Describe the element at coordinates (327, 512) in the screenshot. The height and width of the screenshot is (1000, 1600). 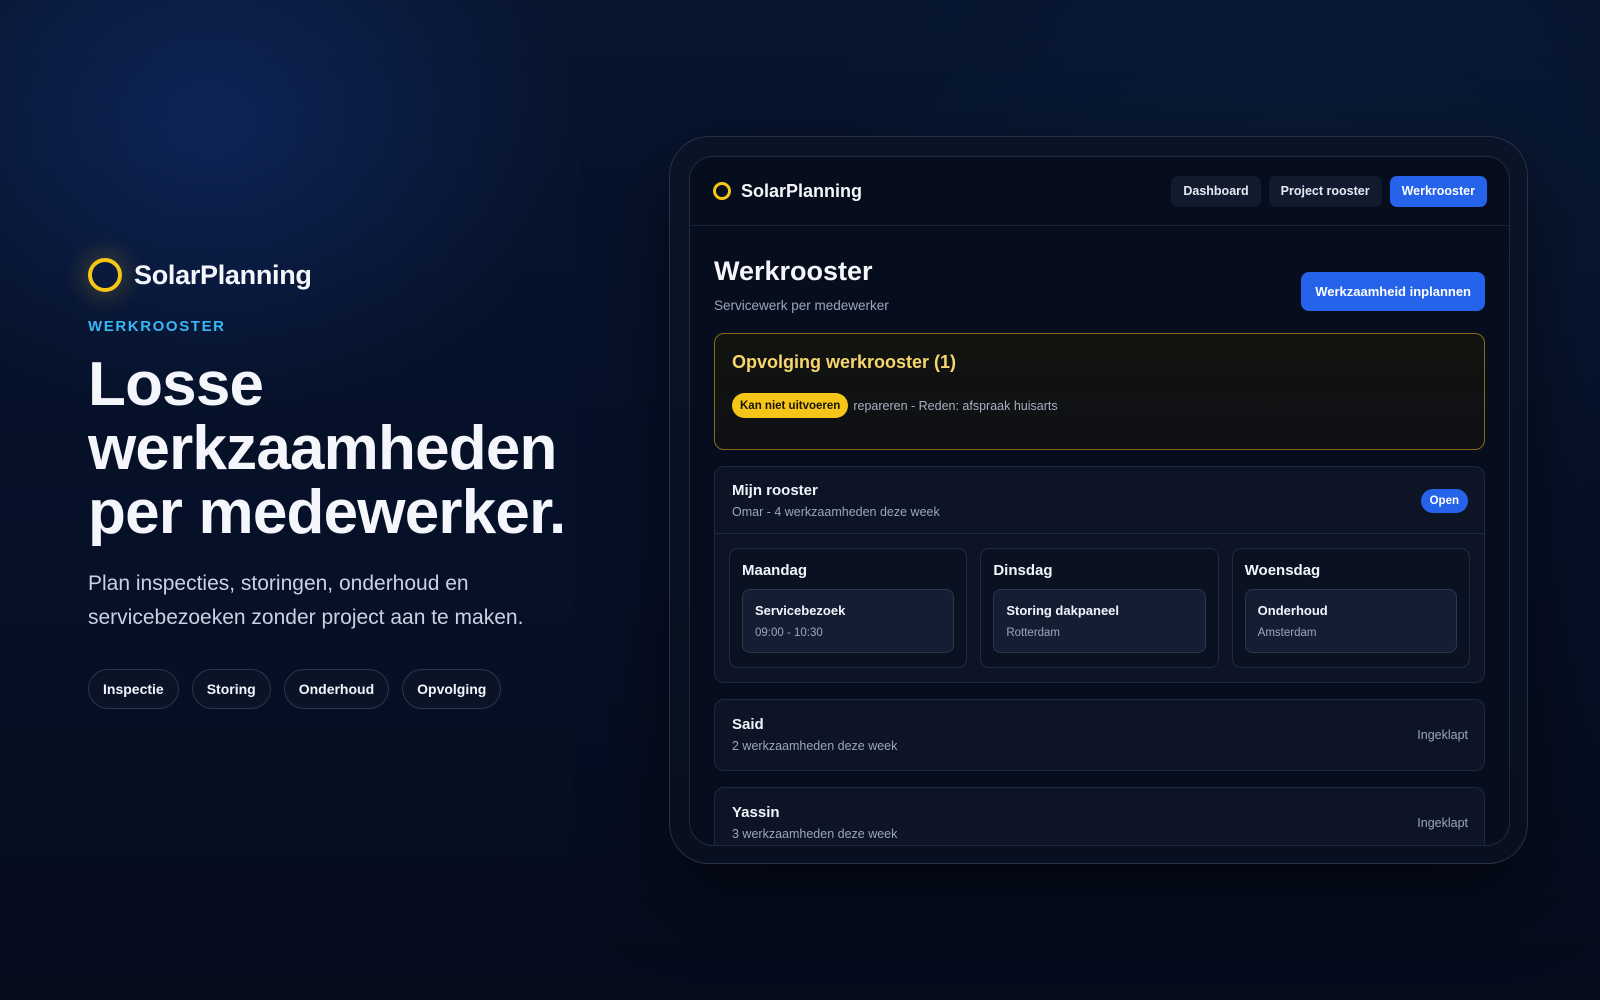
I see `headline-line: per medewerker.` at that location.